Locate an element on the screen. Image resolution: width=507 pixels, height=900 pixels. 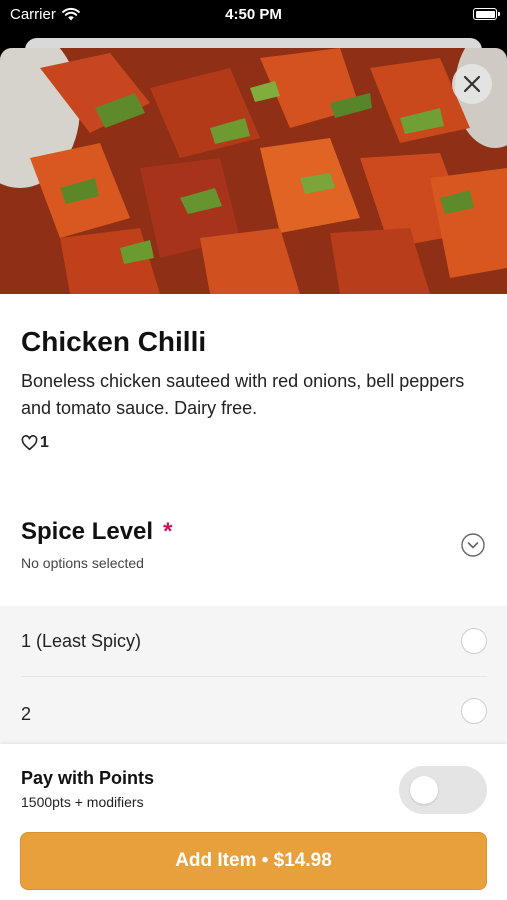
spice-level-label: Spice Level is located at coordinates (87, 531).